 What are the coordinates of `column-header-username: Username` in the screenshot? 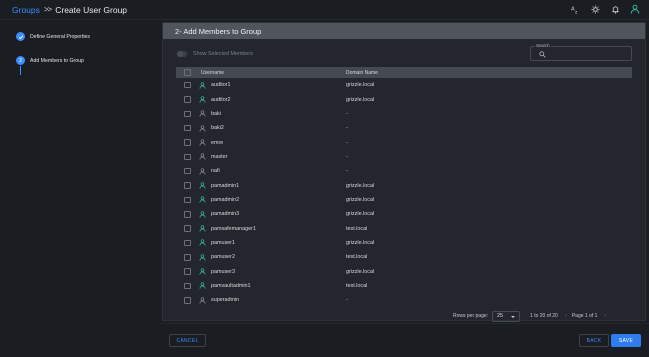 It's located at (272, 73).